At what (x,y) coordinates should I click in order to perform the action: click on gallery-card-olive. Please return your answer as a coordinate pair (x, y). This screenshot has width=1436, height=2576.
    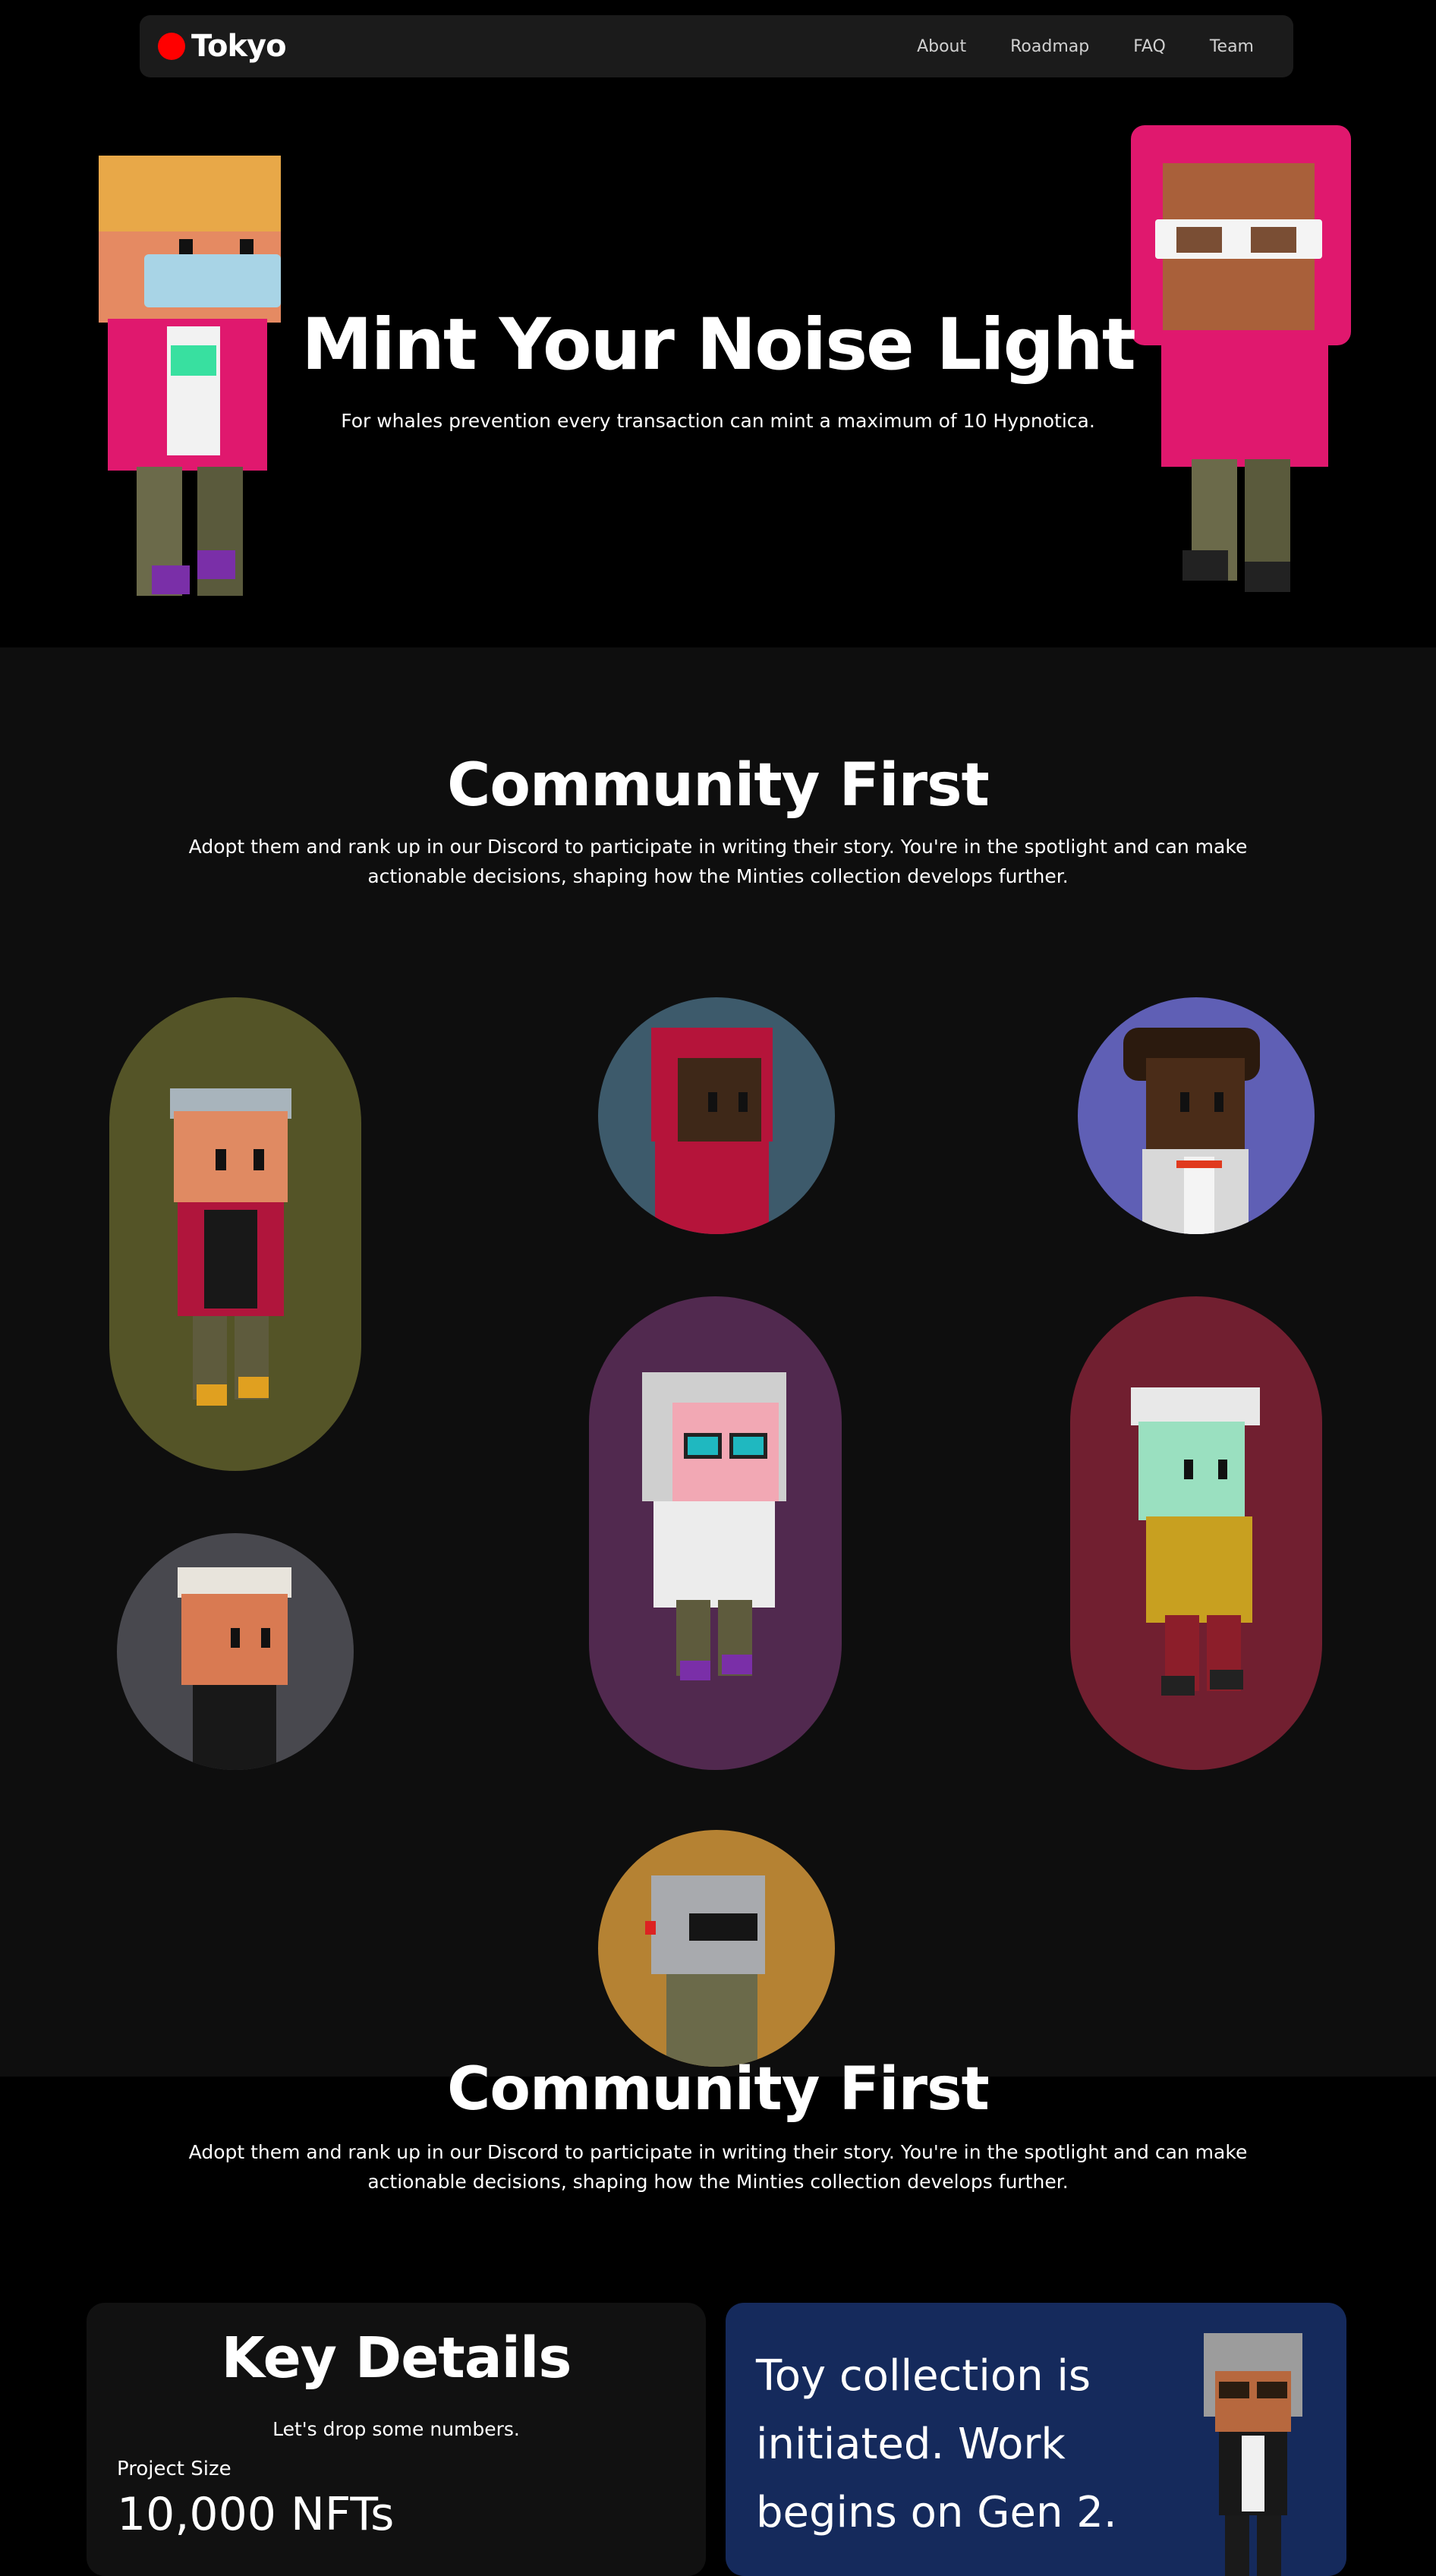
    Looking at the image, I should click on (235, 1234).